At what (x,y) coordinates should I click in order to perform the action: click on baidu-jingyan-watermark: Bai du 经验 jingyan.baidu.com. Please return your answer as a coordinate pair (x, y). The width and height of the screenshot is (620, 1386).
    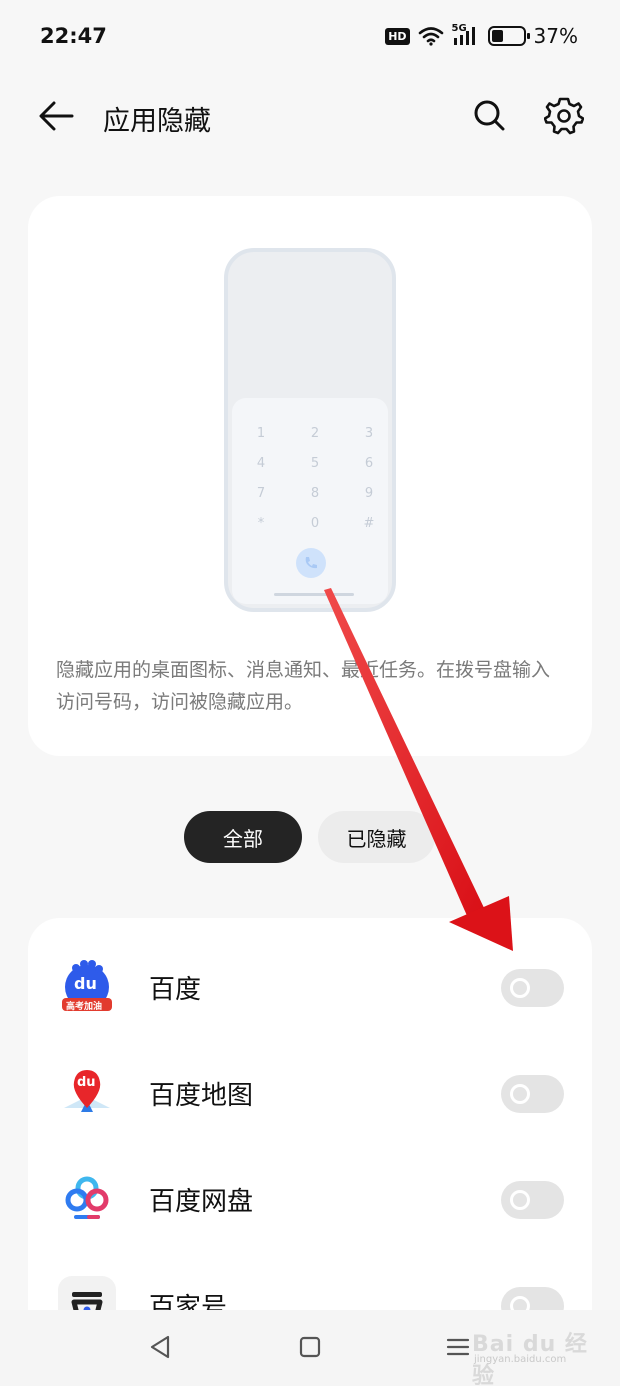
    Looking at the image, I should click on (532, 1356).